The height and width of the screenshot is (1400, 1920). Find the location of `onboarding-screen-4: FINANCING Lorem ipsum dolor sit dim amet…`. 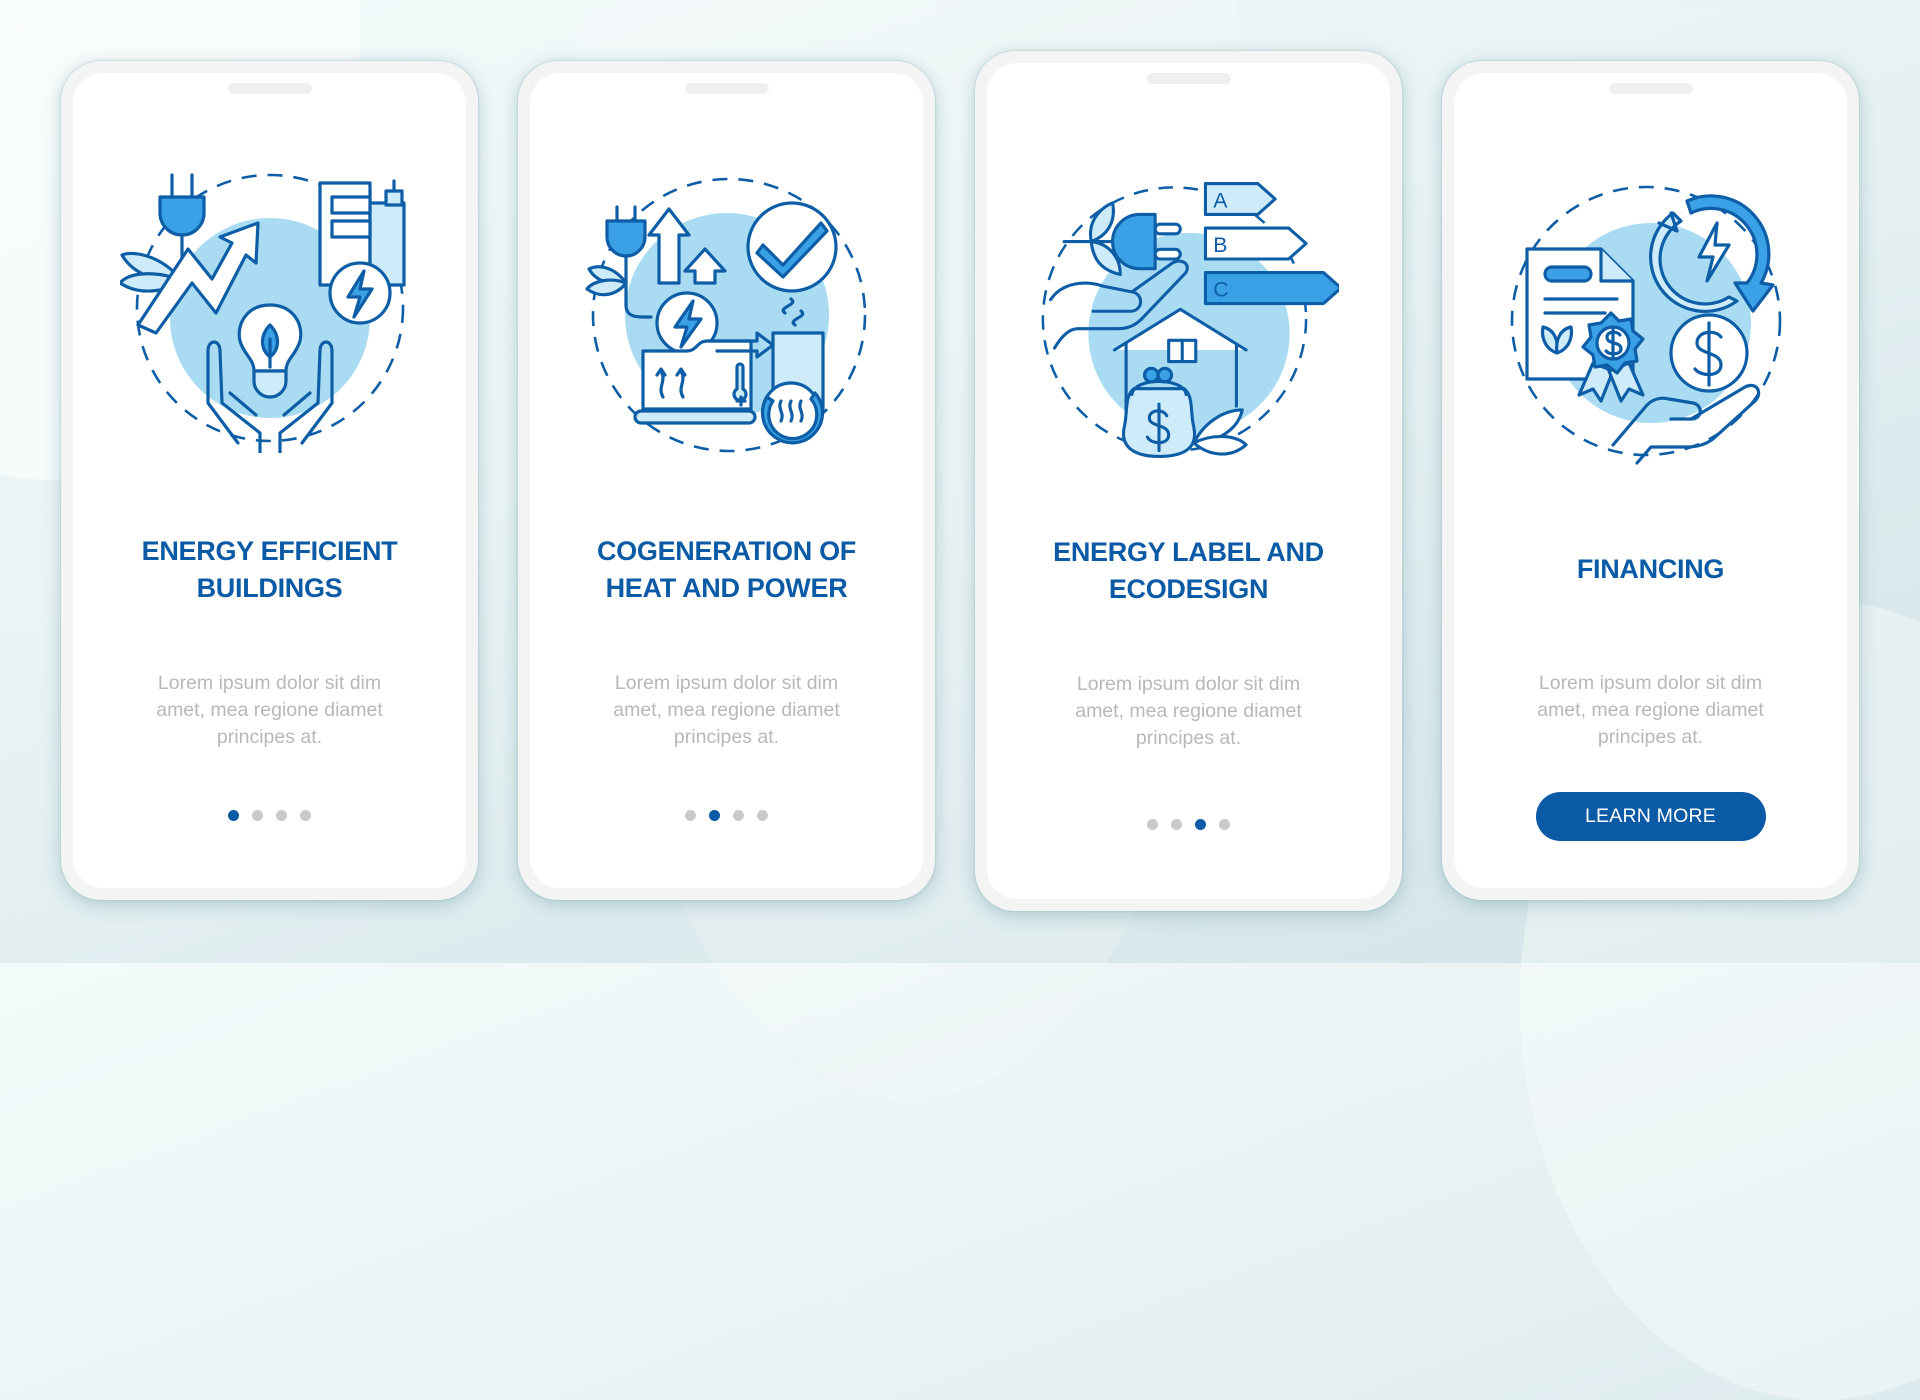

onboarding-screen-4: FINANCING Lorem ipsum dolor sit dim amet… is located at coordinates (1650, 480).